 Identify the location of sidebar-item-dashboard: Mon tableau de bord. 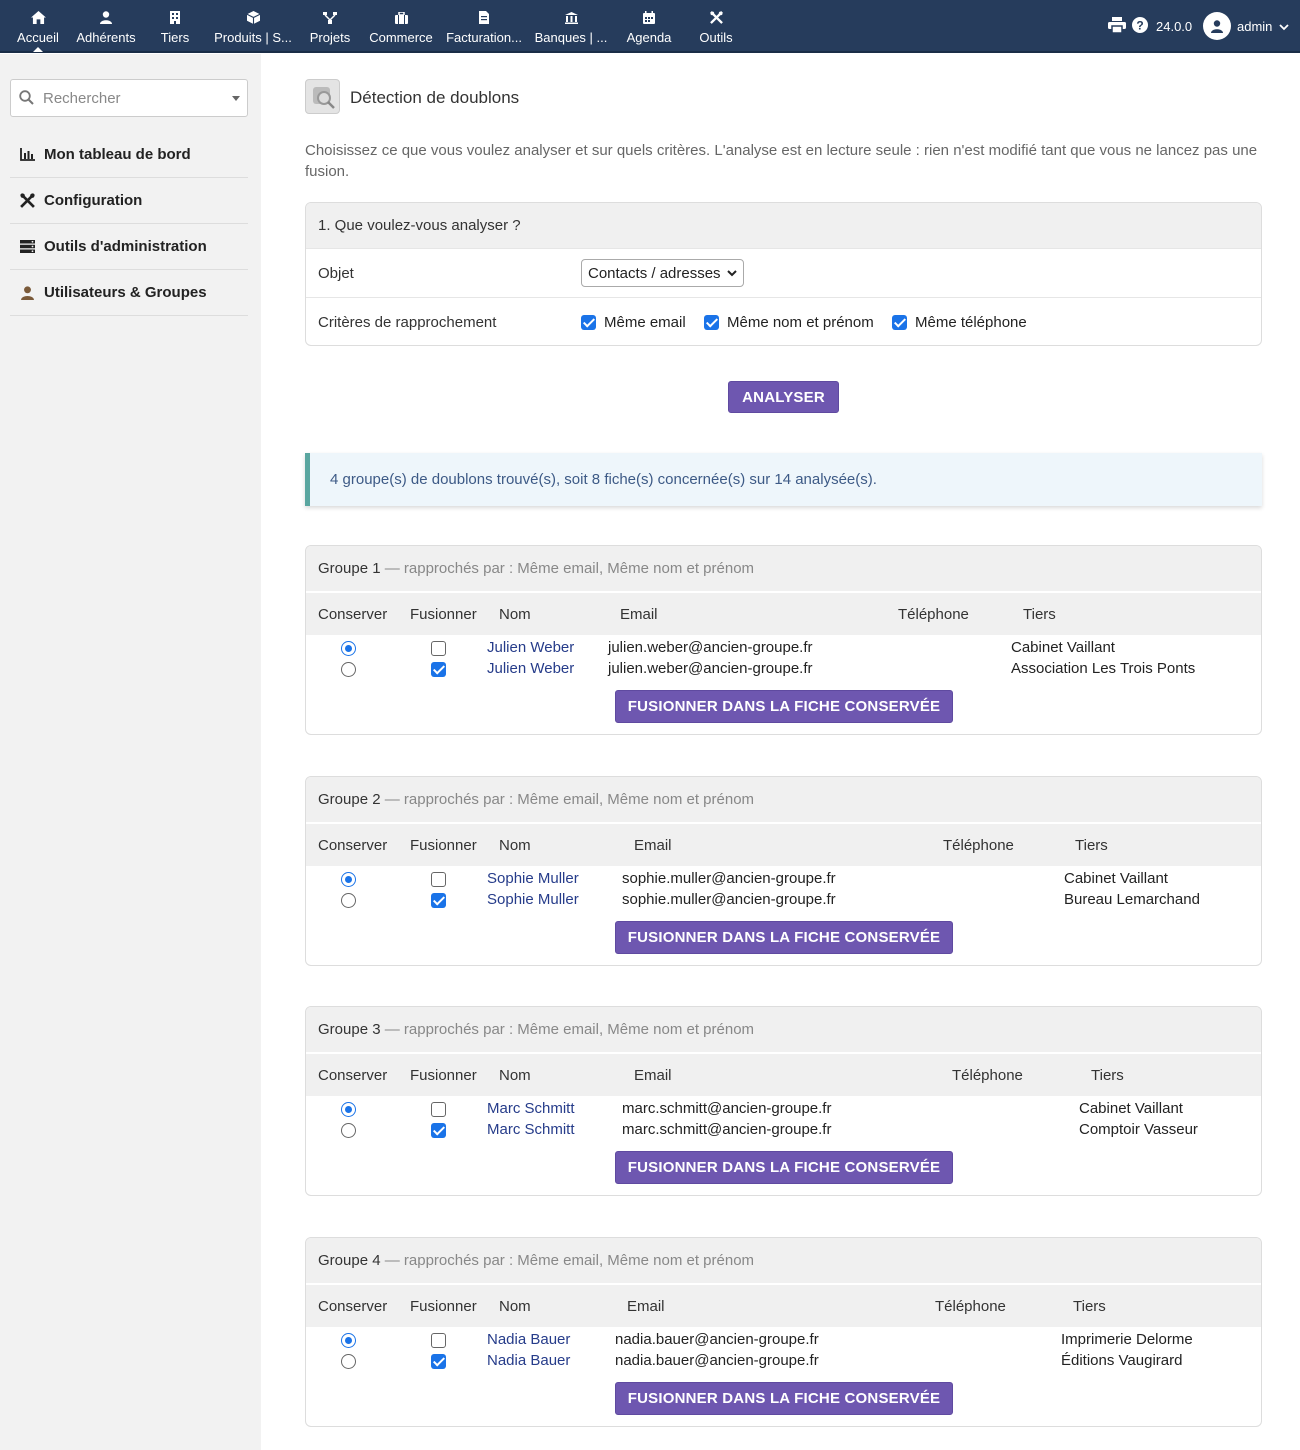
(129, 155).